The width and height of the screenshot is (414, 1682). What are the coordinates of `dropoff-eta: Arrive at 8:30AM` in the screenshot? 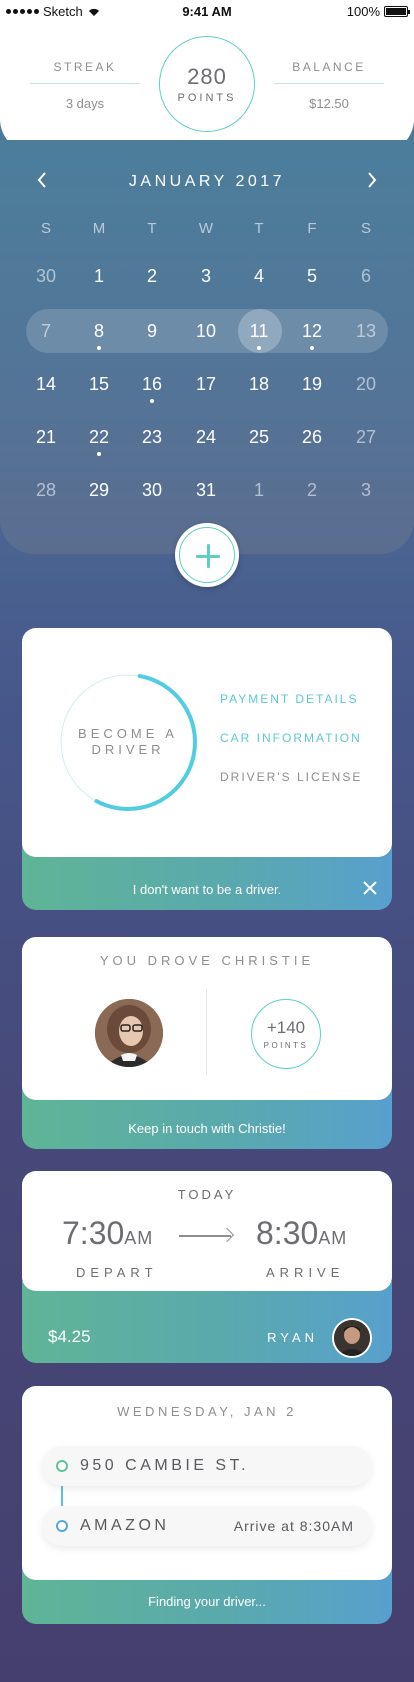 It's located at (293, 1526).